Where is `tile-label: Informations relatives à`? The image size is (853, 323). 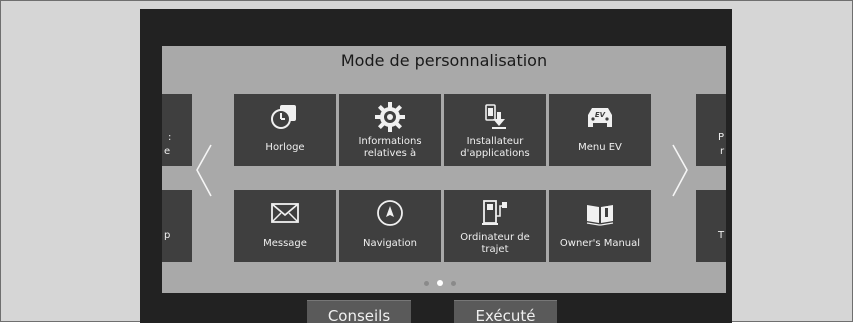 tile-label: Informations relatives à is located at coordinates (390, 147).